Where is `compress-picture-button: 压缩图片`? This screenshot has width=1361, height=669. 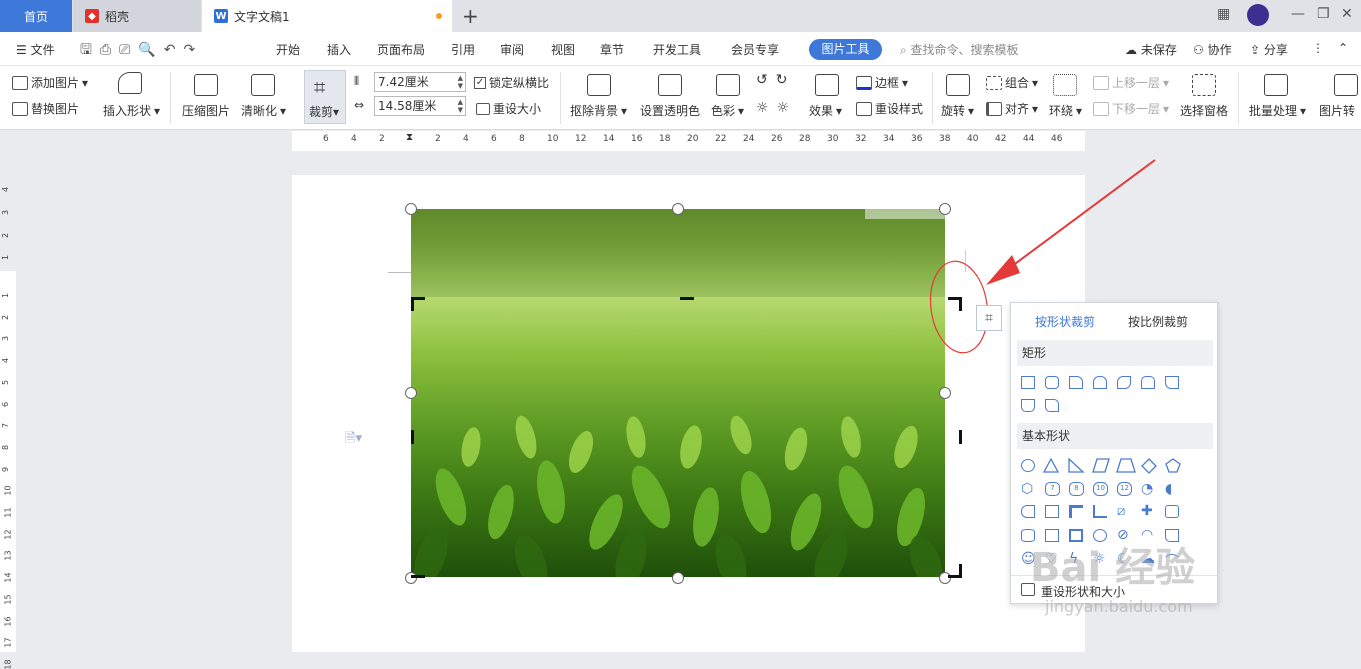 compress-picture-button: 压缩图片 is located at coordinates (206, 110).